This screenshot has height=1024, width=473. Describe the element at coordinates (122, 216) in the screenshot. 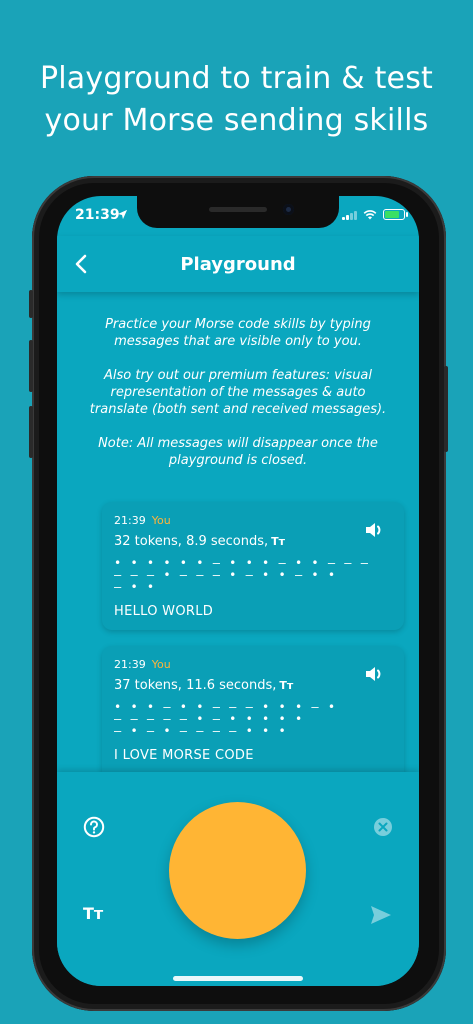

I see `location-arrow-icon` at that location.